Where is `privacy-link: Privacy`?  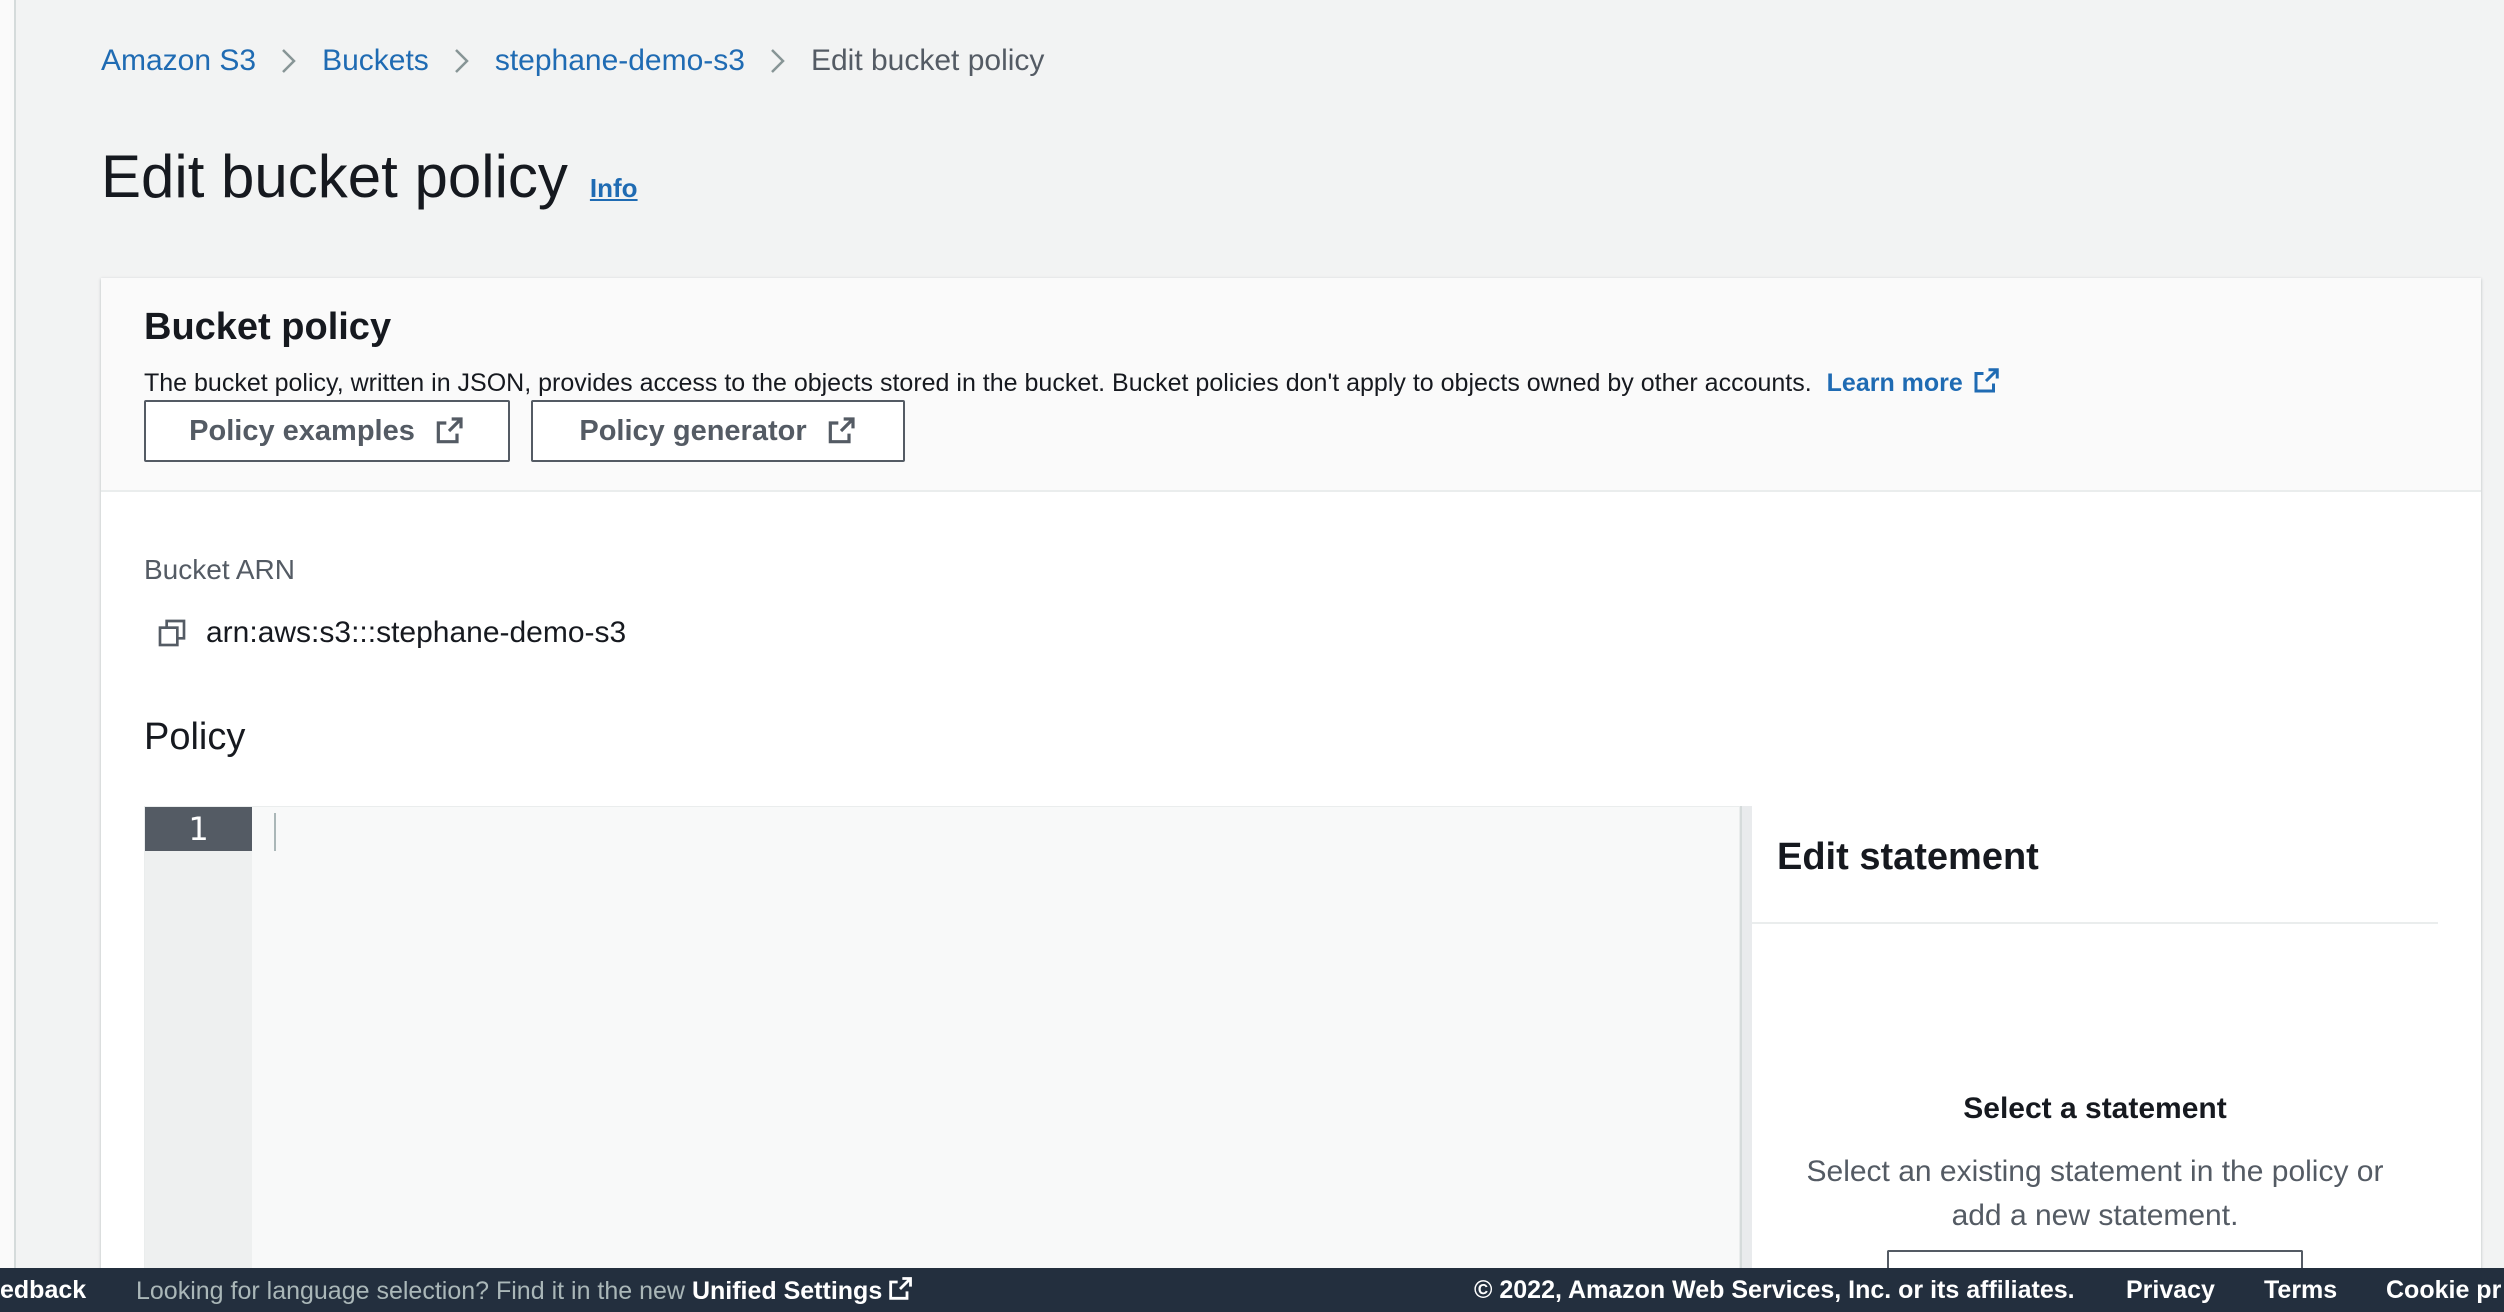
privacy-link: Privacy is located at coordinates (2170, 1290).